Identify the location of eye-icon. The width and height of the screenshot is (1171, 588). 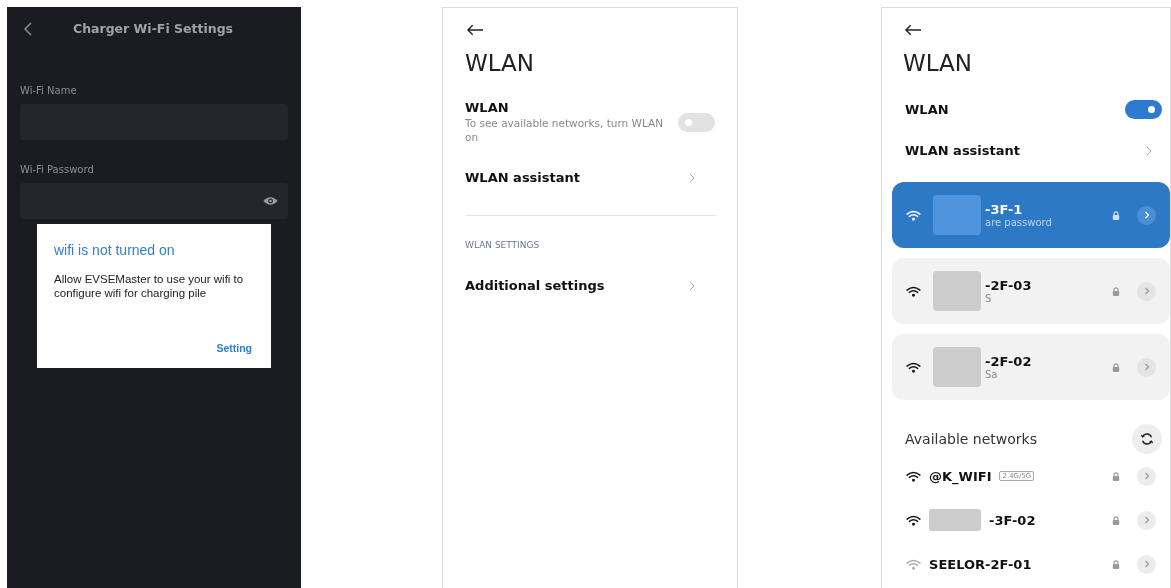
(270, 201).